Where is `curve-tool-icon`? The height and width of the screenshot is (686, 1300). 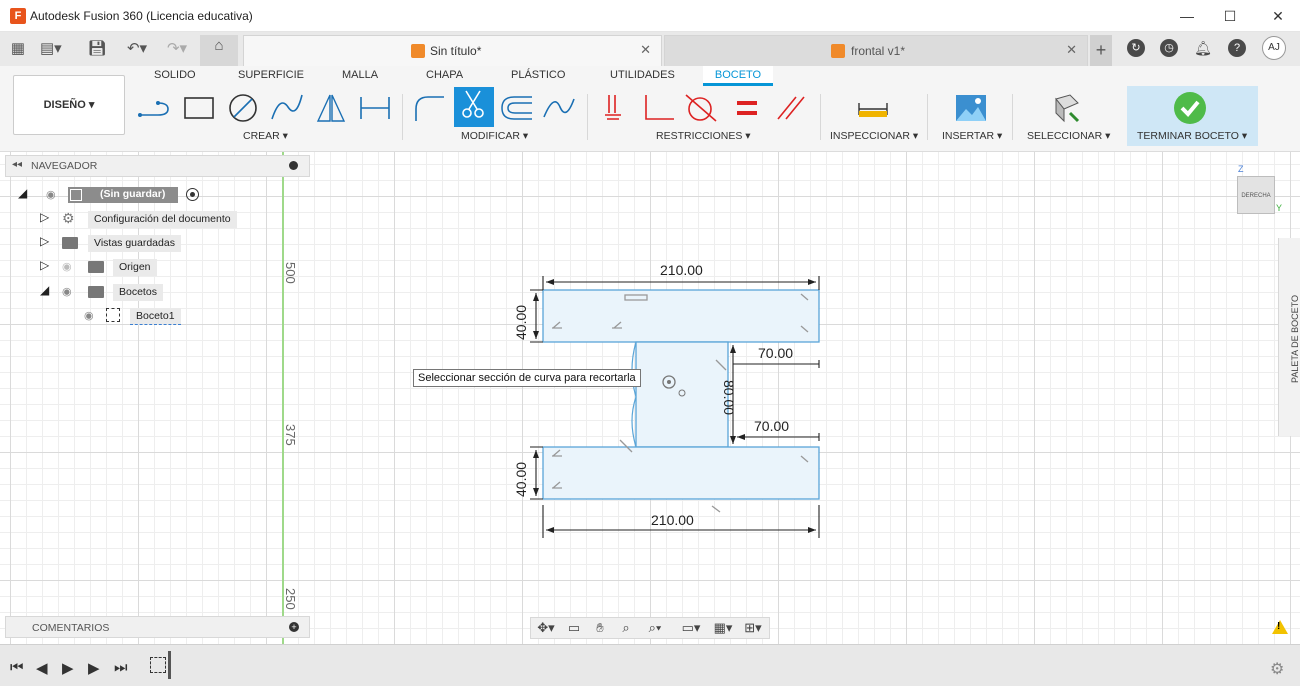 curve-tool-icon is located at coordinates (559, 108).